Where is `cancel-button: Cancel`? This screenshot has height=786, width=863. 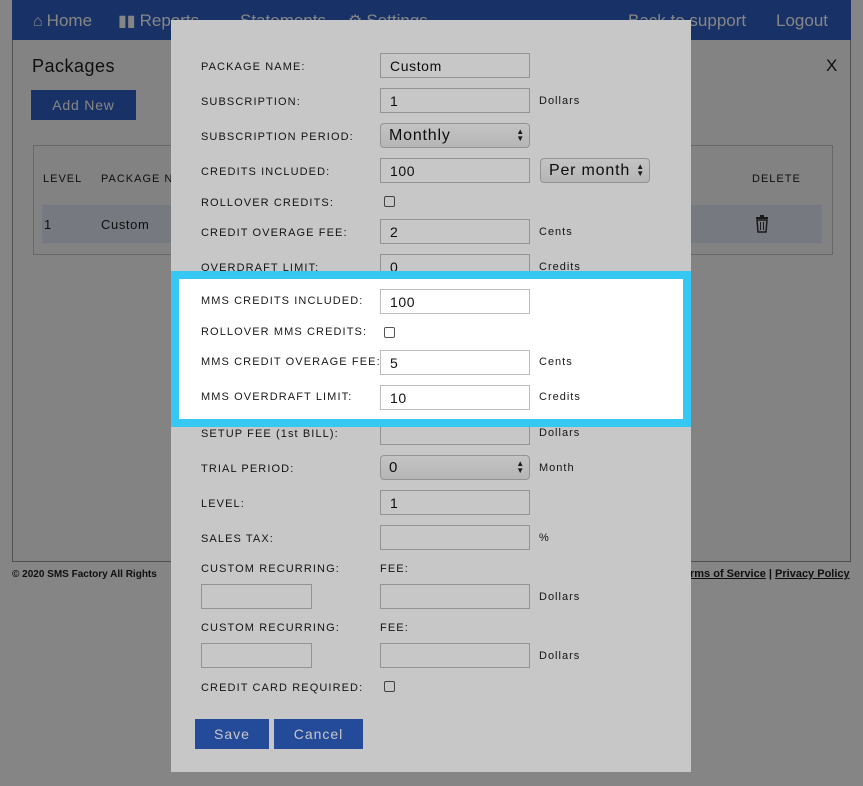
cancel-button: Cancel is located at coordinates (318, 734).